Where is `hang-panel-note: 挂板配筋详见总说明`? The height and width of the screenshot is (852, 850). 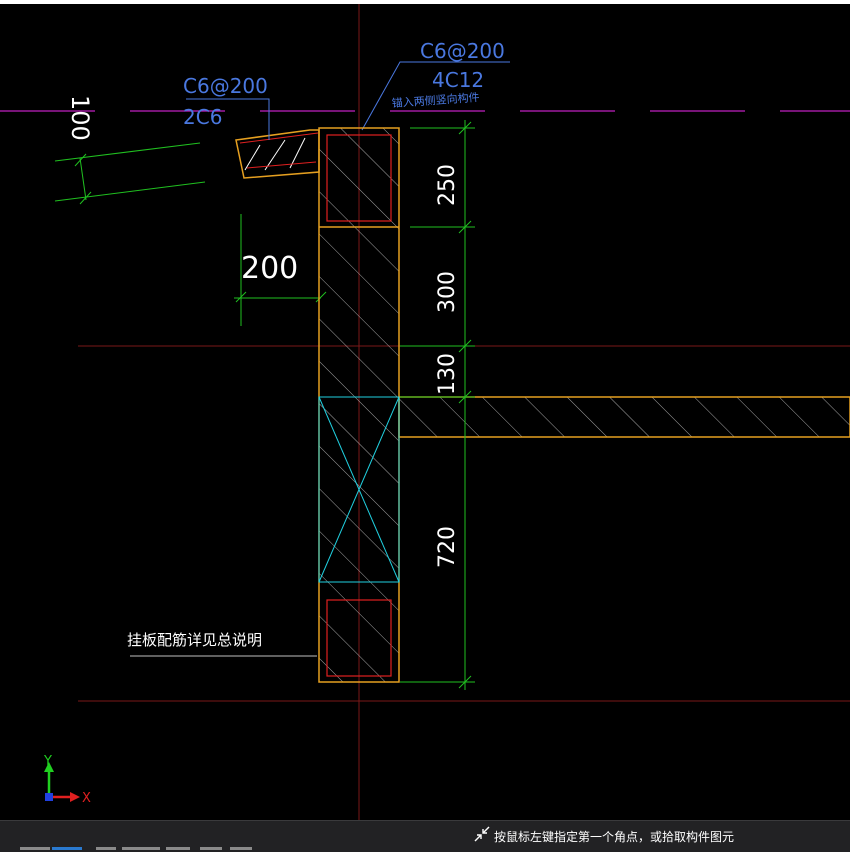 hang-panel-note: 挂板配筋详见总说明 is located at coordinates (194, 640).